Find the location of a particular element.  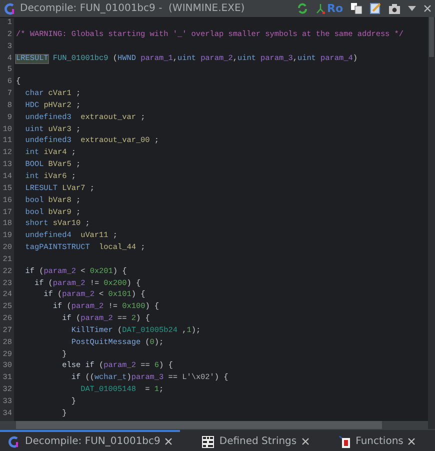

graph-icon is located at coordinates (320, 8).